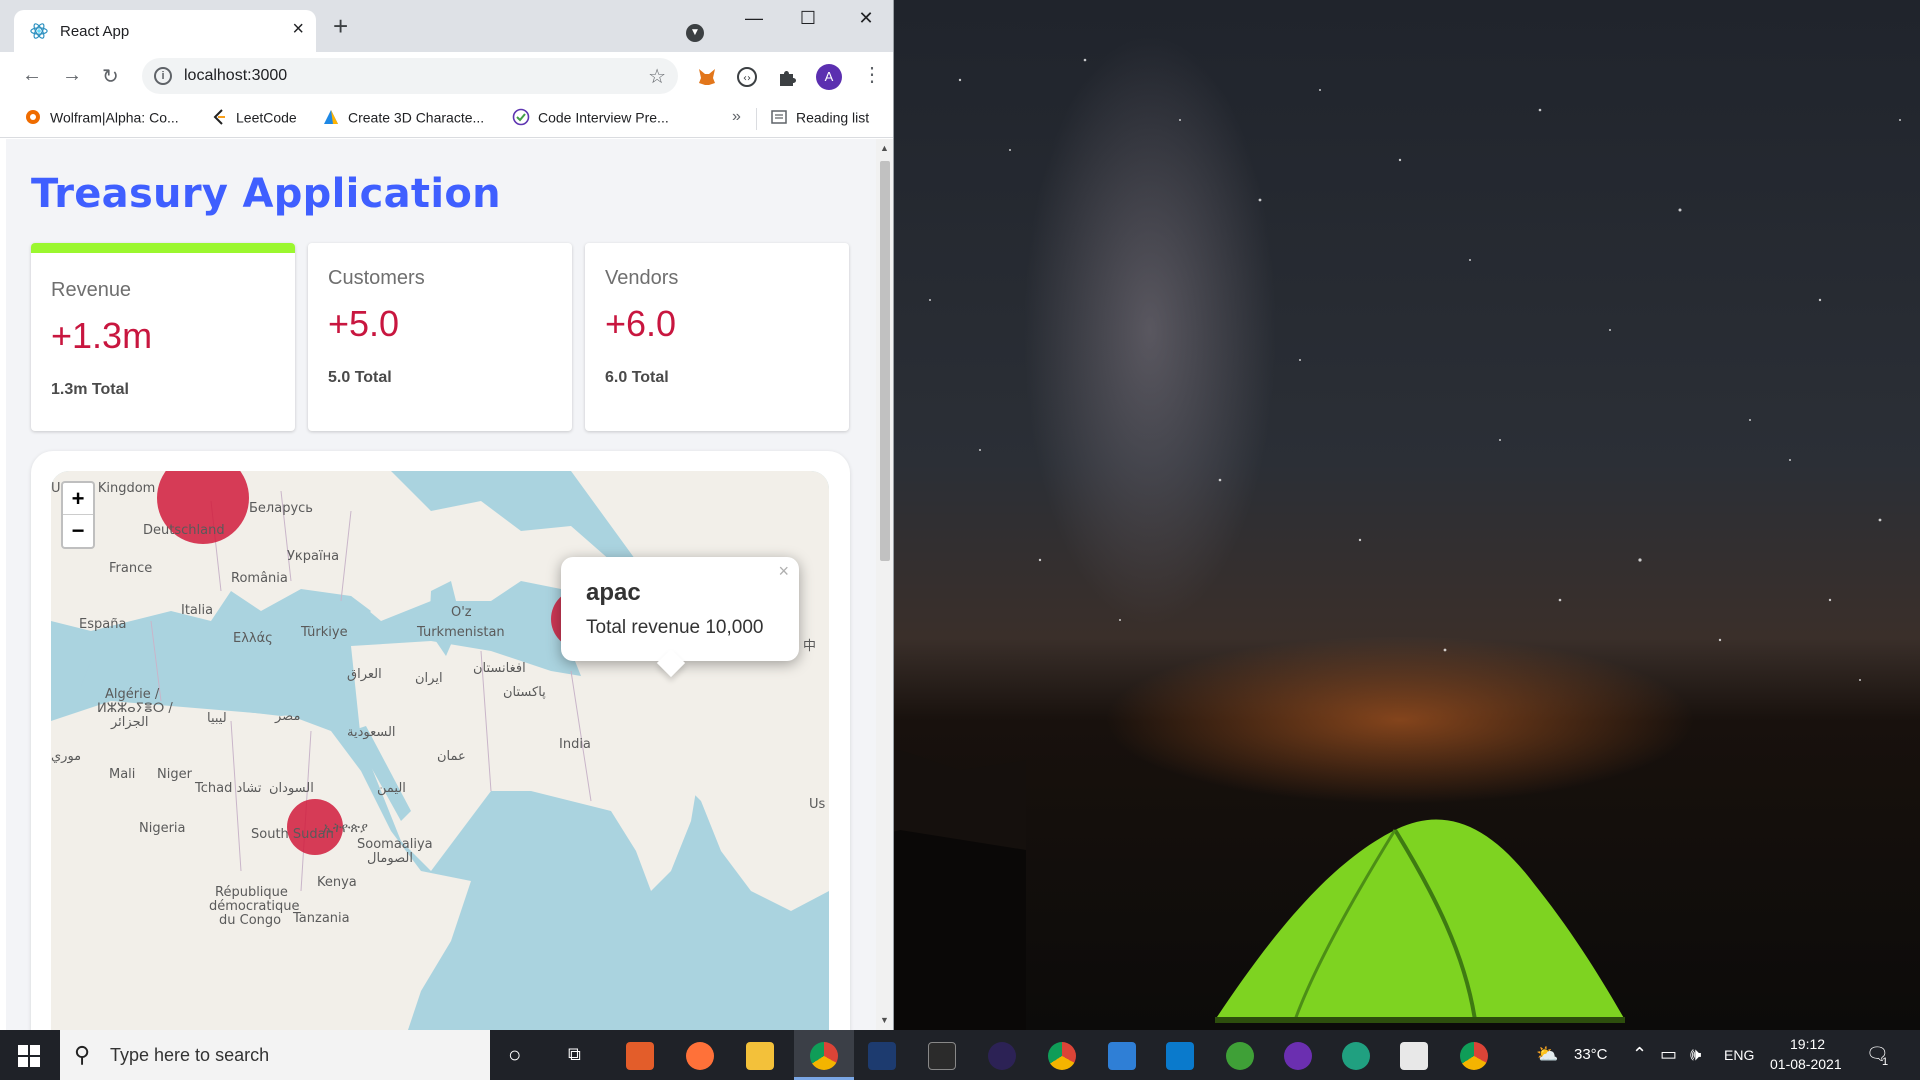 This screenshot has width=1920, height=1080. What do you see at coordinates (514, 1055) in the screenshot?
I see `cortana-icon: ○` at bounding box center [514, 1055].